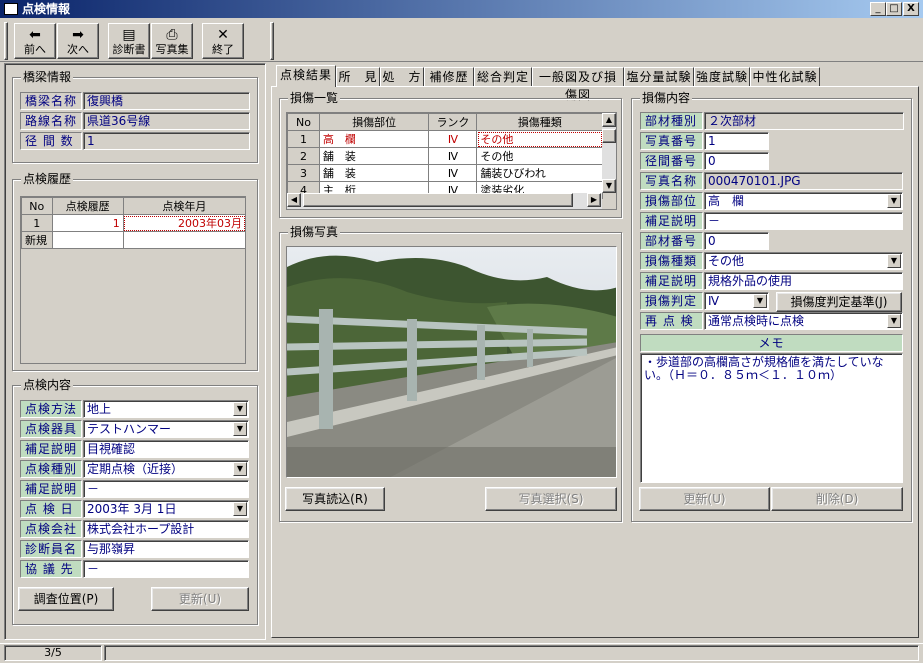 Image resolution: width=923 pixels, height=663 pixels. I want to click on close-button: X, so click(911, 9).